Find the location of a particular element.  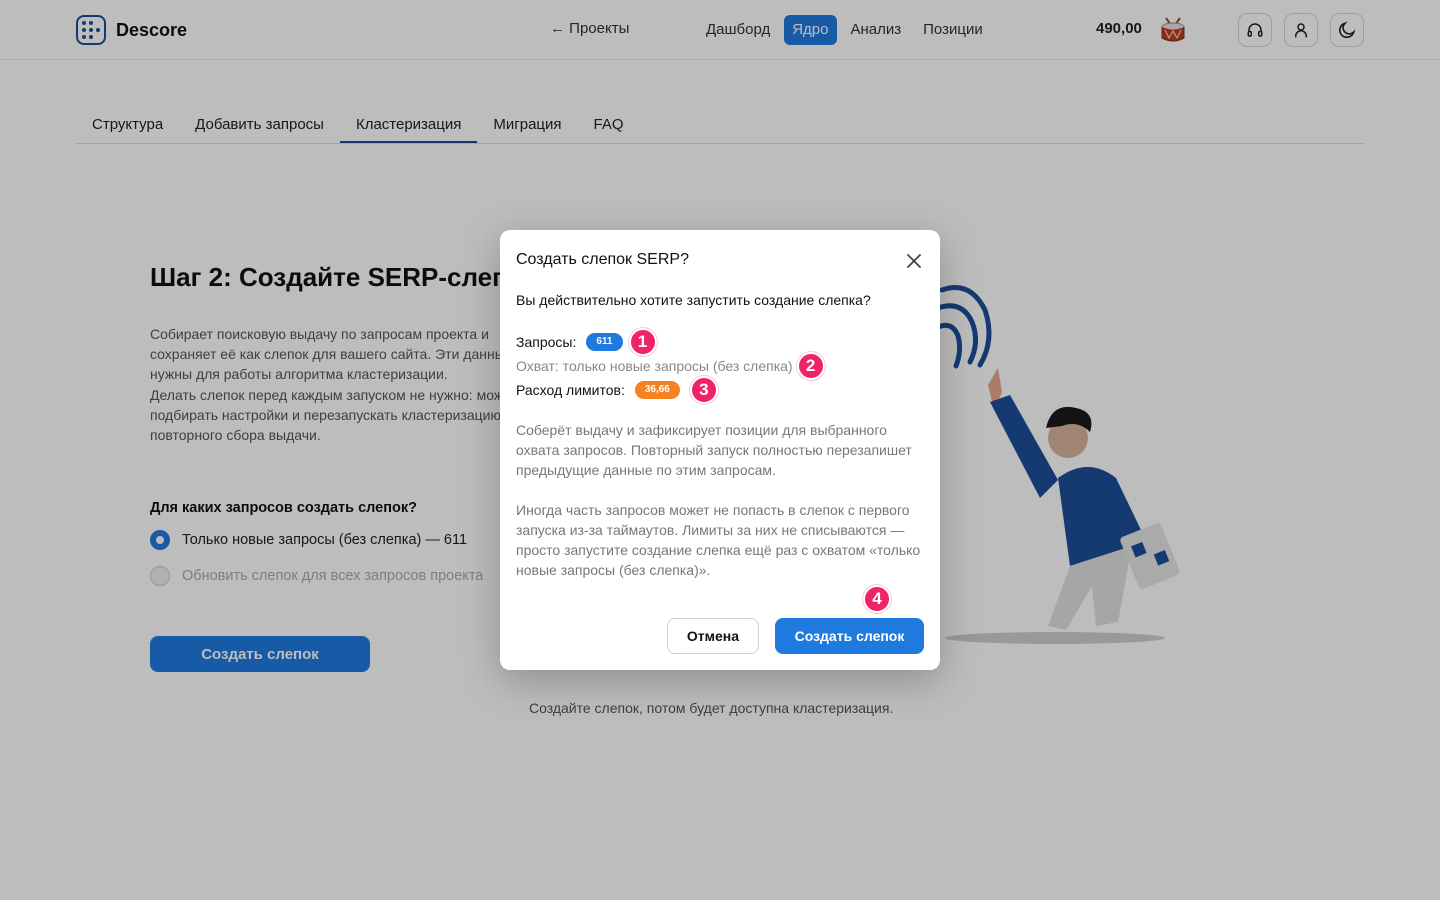

dialog-title: Создать слепок SERP? is located at coordinates (602, 259).